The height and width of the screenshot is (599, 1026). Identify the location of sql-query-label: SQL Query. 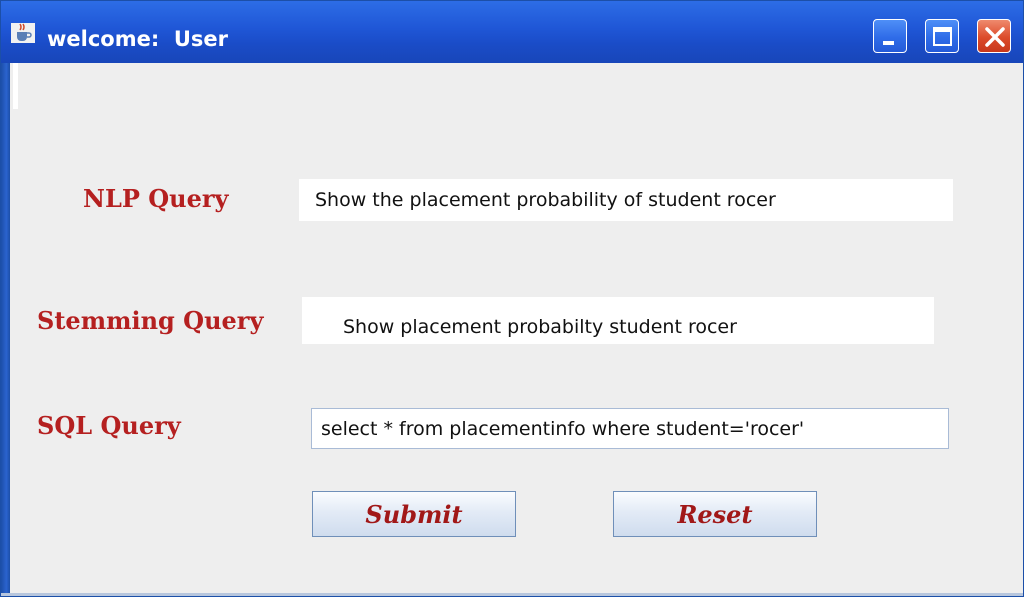
(109, 425).